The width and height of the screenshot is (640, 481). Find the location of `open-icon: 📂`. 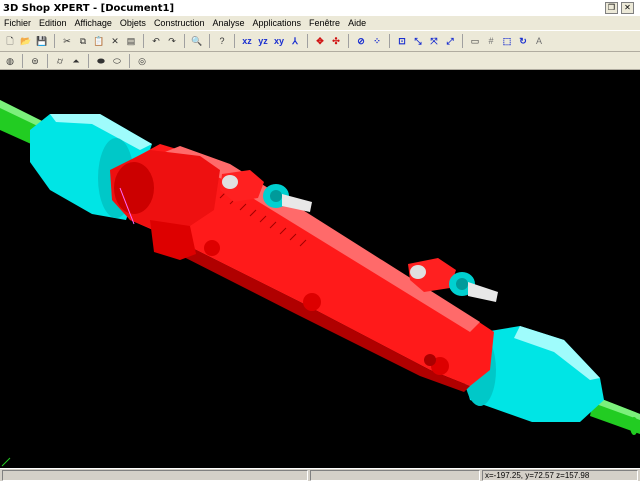

open-icon: 📂 is located at coordinates (26, 41).